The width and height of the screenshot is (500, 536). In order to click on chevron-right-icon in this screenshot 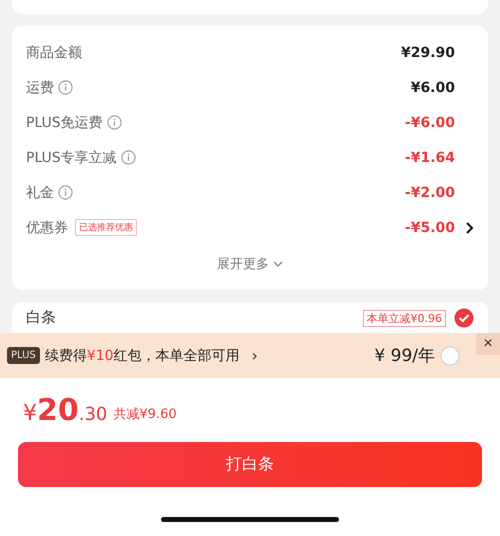, I will do `click(469, 227)`.